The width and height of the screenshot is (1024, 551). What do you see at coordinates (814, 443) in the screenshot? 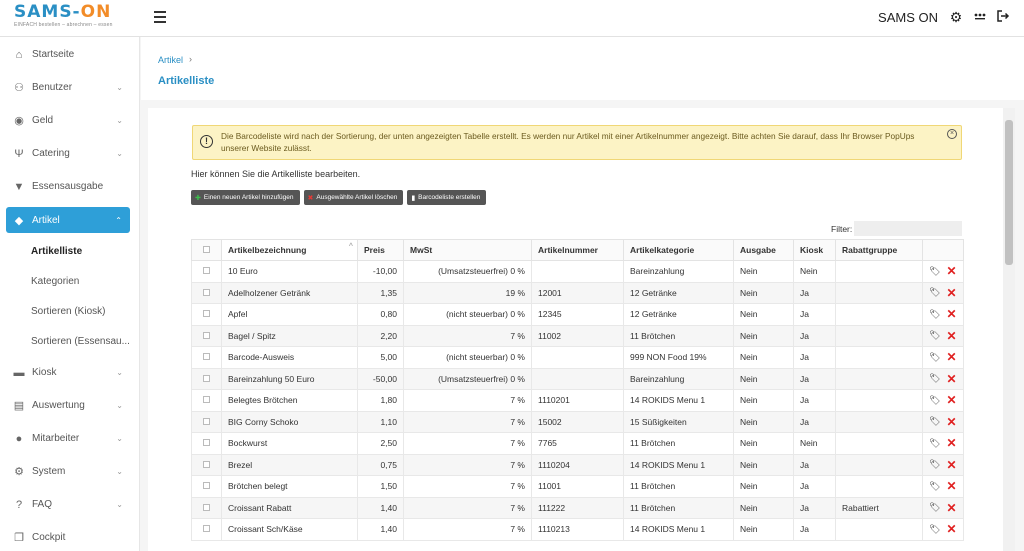
I see `cell-kiosk: Nein` at bounding box center [814, 443].